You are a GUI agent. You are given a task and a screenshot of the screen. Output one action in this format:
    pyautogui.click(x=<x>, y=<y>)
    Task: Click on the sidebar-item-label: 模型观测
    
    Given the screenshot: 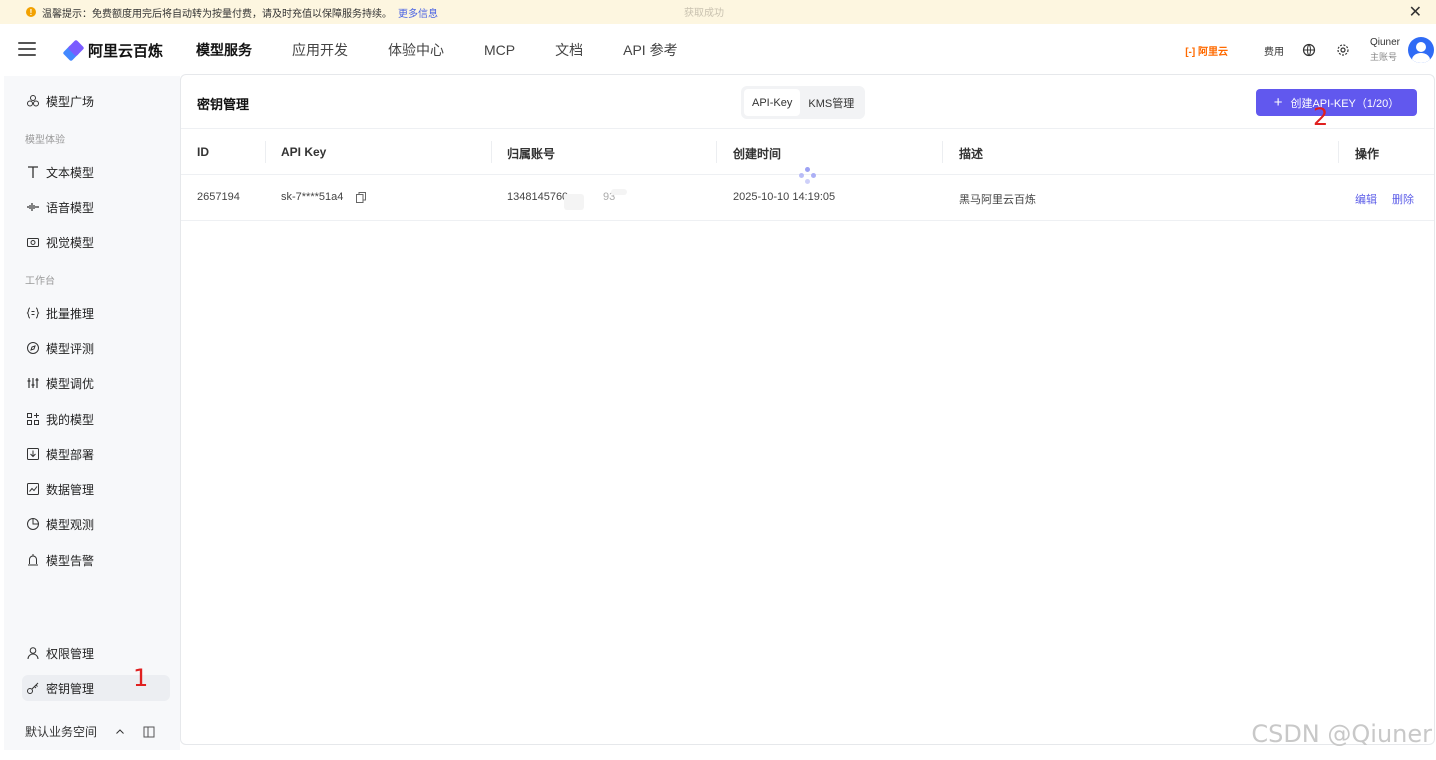 What is the action you would take?
    pyautogui.click(x=70, y=524)
    